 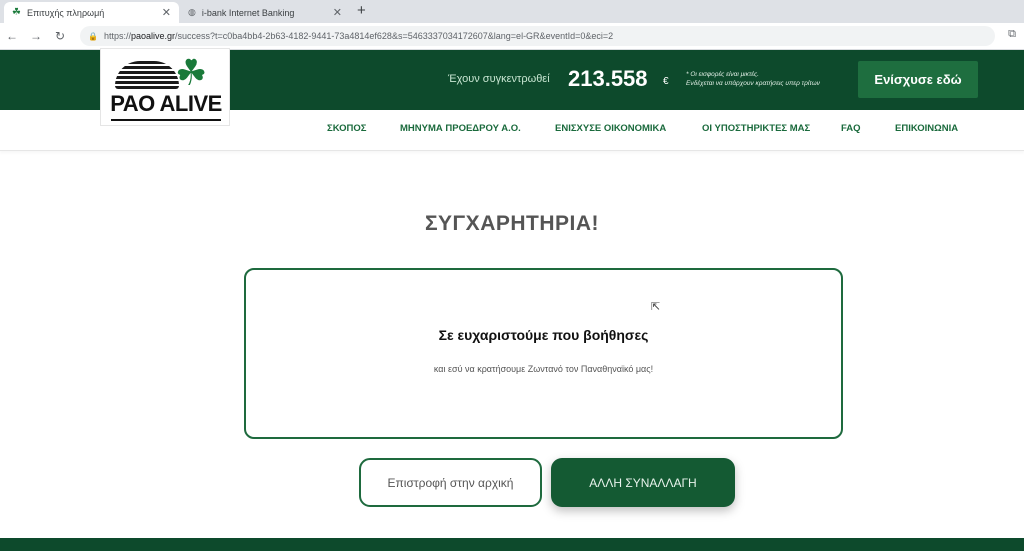 I want to click on thanks-heading: Σε ευχαριστούμε που βοήθησες, so click(x=543, y=335).